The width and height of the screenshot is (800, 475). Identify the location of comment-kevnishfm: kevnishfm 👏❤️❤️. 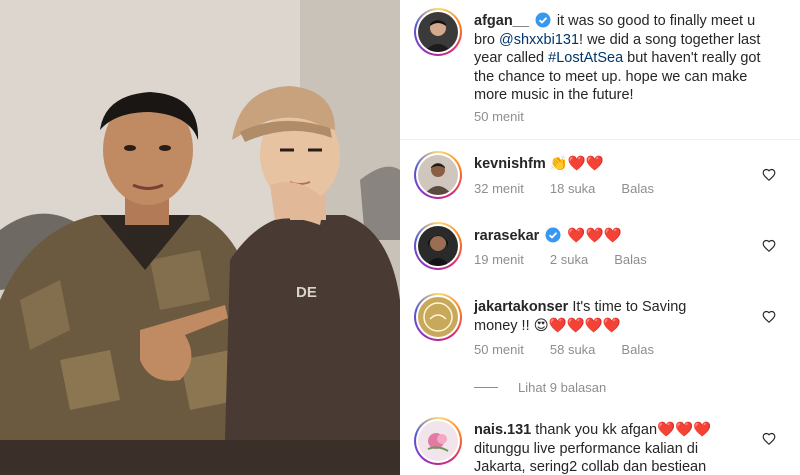
(539, 164).